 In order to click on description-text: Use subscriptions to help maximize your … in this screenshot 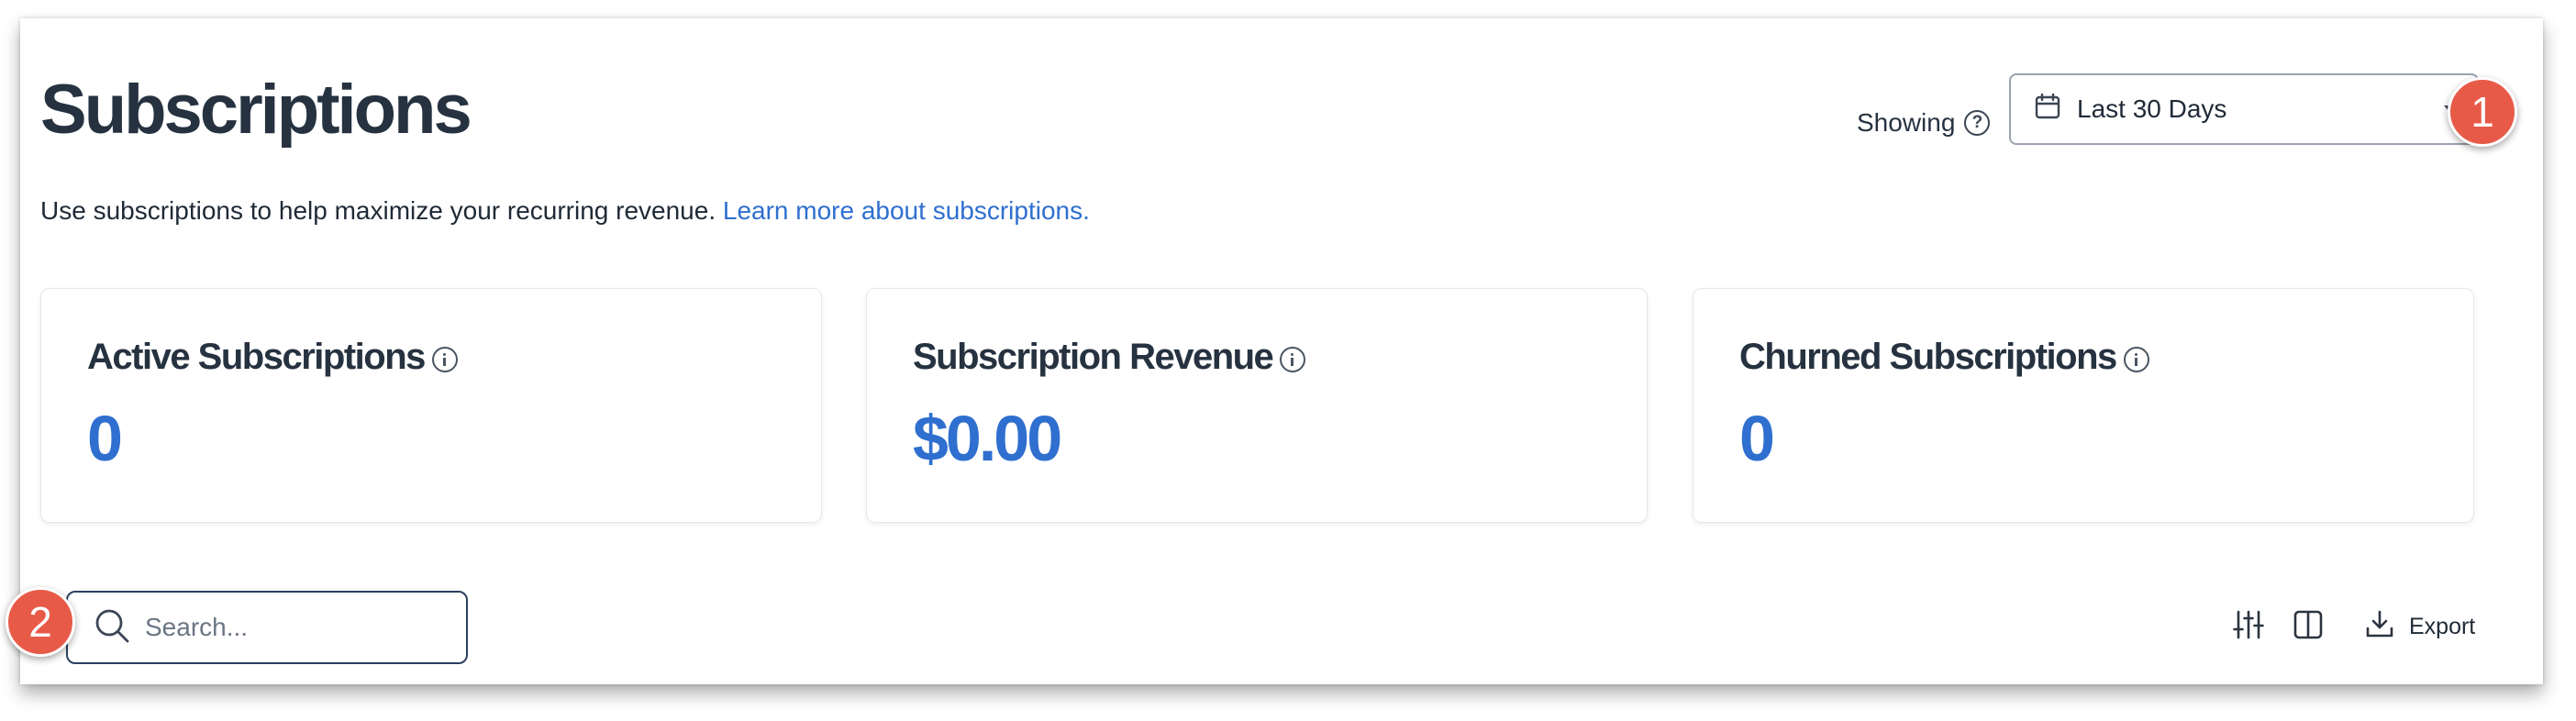, I will do `click(378, 210)`.